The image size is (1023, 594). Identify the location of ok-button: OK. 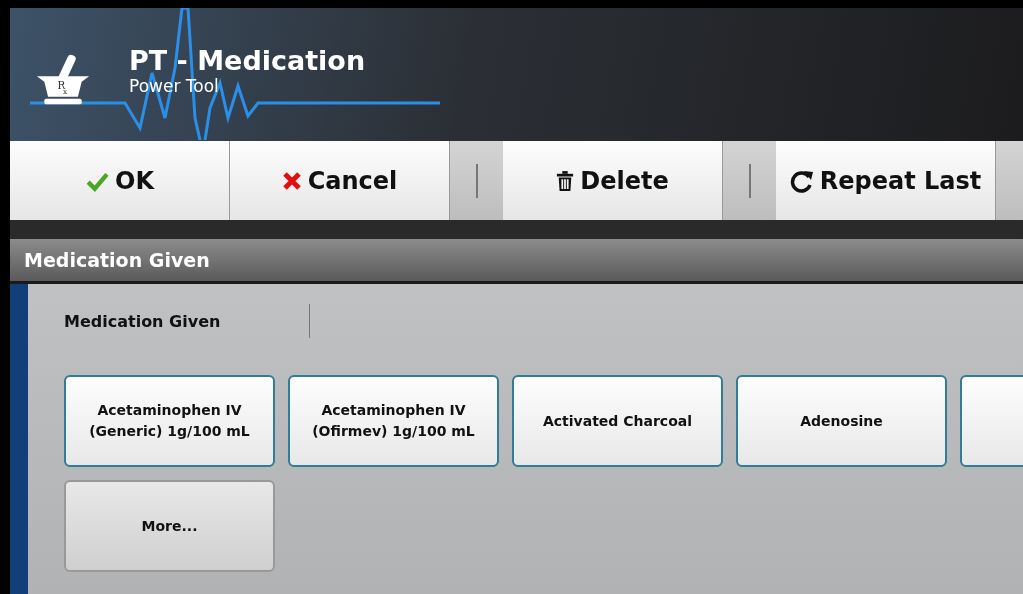
(120, 180).